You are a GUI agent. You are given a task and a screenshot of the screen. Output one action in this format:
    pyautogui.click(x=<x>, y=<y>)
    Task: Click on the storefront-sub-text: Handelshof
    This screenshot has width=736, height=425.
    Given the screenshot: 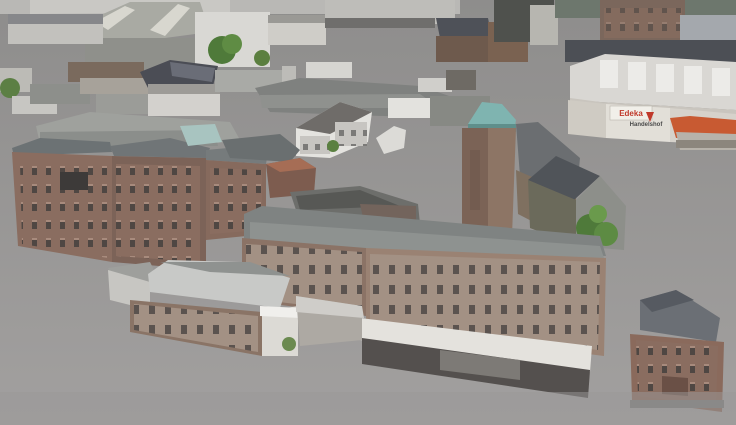 What is the action you would take?
    pyautogui.click(x=647, y=125)
    